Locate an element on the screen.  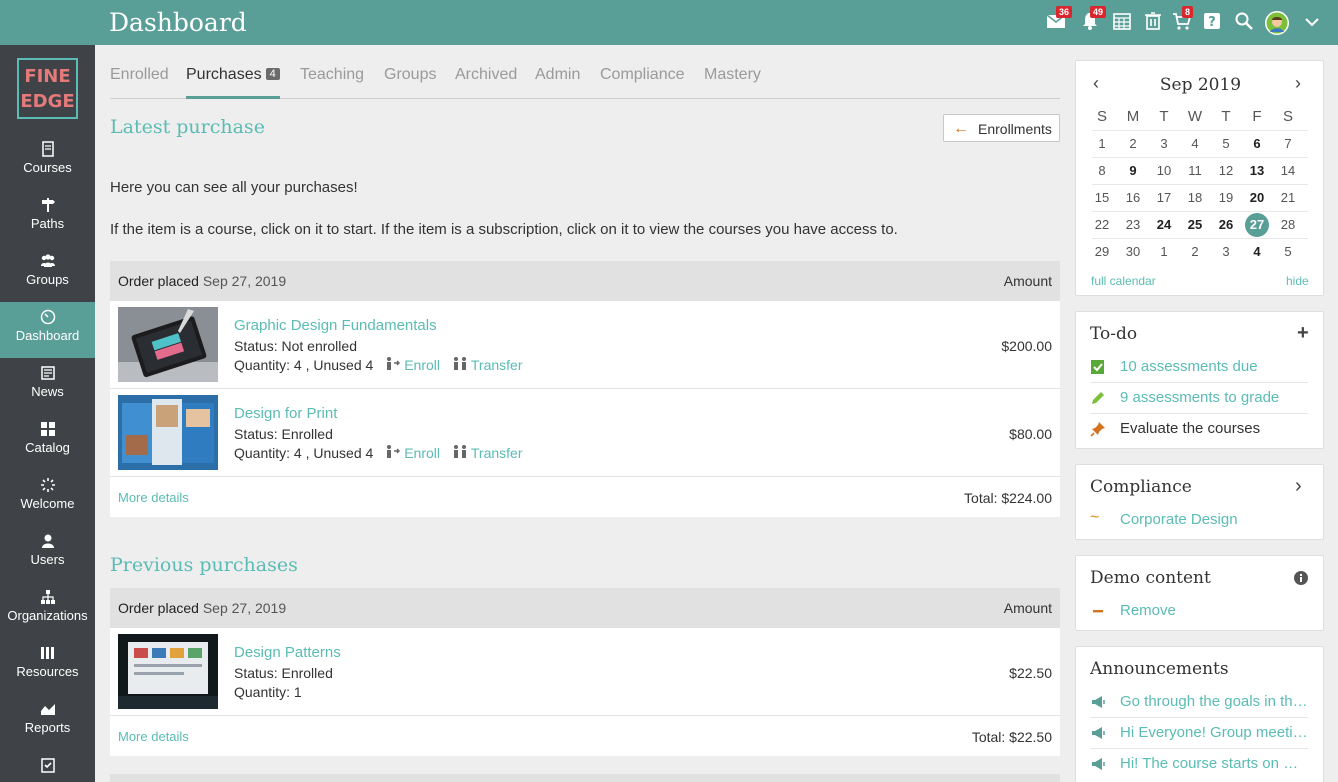
calendar-day: 6 is located at coordinates (1257, 144).